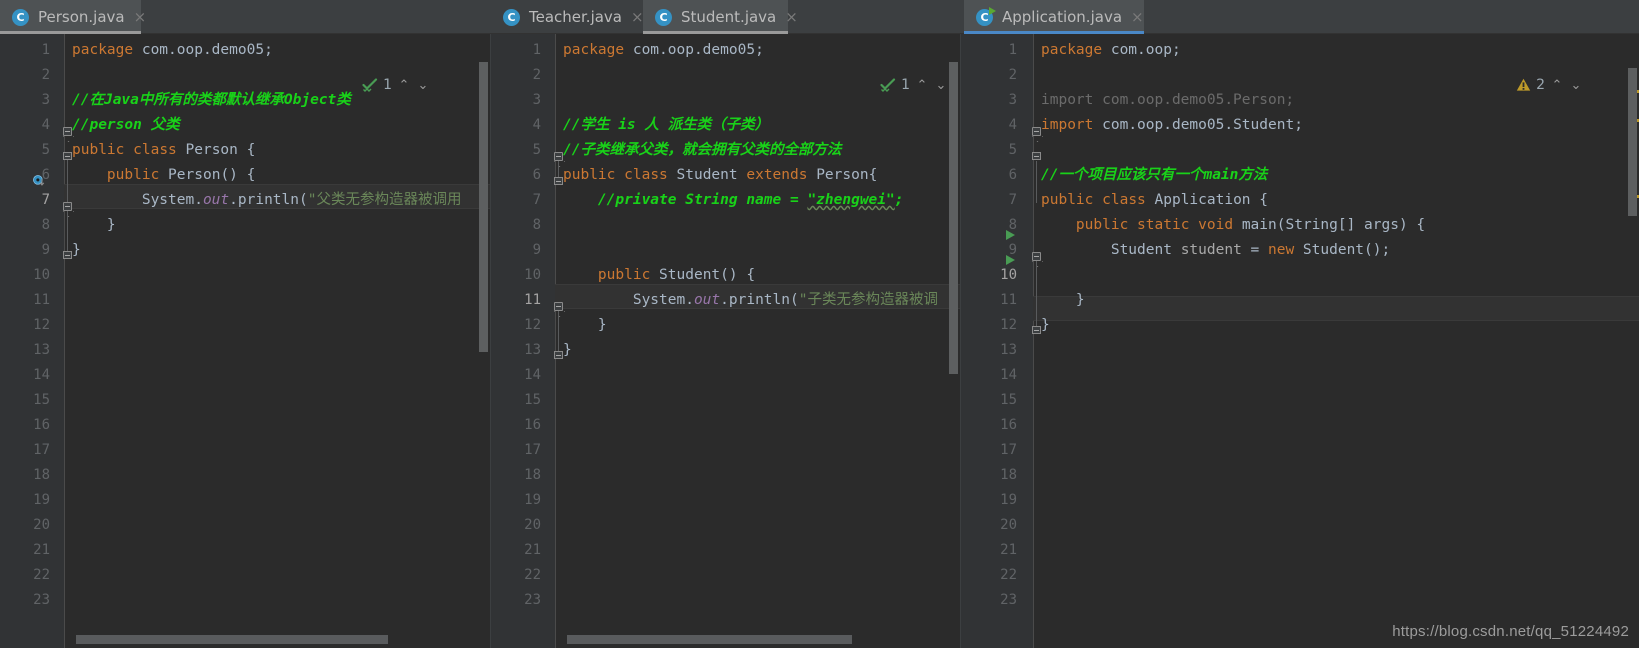 Image resolution: width=1639 pixels, height=648 pixels. I want to click on code-line: public Person() {, so click(163, 175).